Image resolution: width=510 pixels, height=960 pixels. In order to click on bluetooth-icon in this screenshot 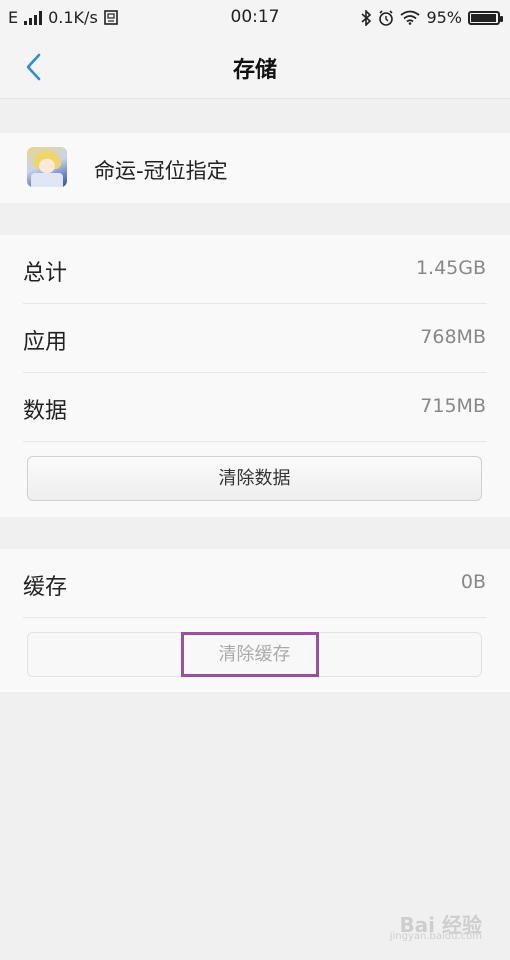, I will do `click(366, 17)`.